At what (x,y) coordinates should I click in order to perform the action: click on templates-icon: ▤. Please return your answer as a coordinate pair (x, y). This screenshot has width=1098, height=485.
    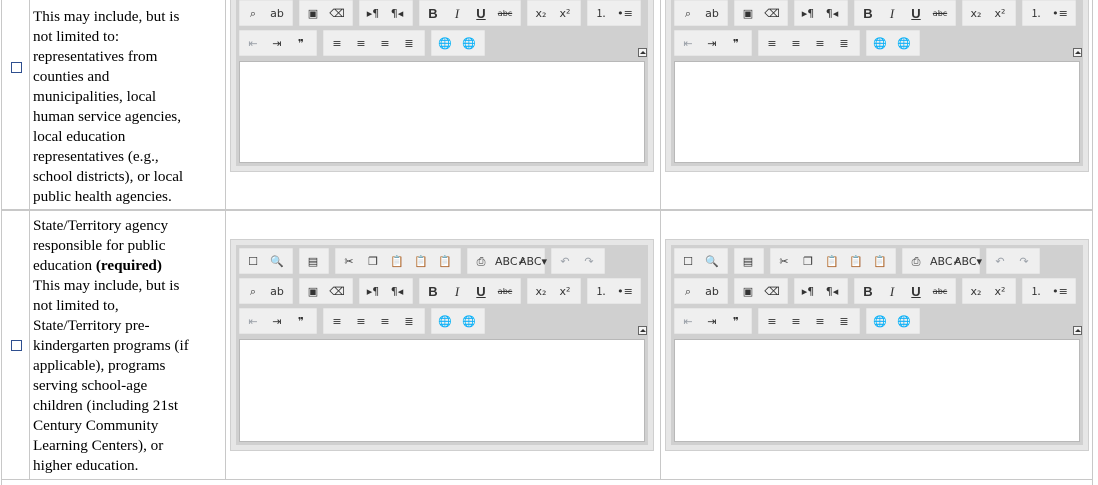
    Looking at the image, I should click on (748, 262).